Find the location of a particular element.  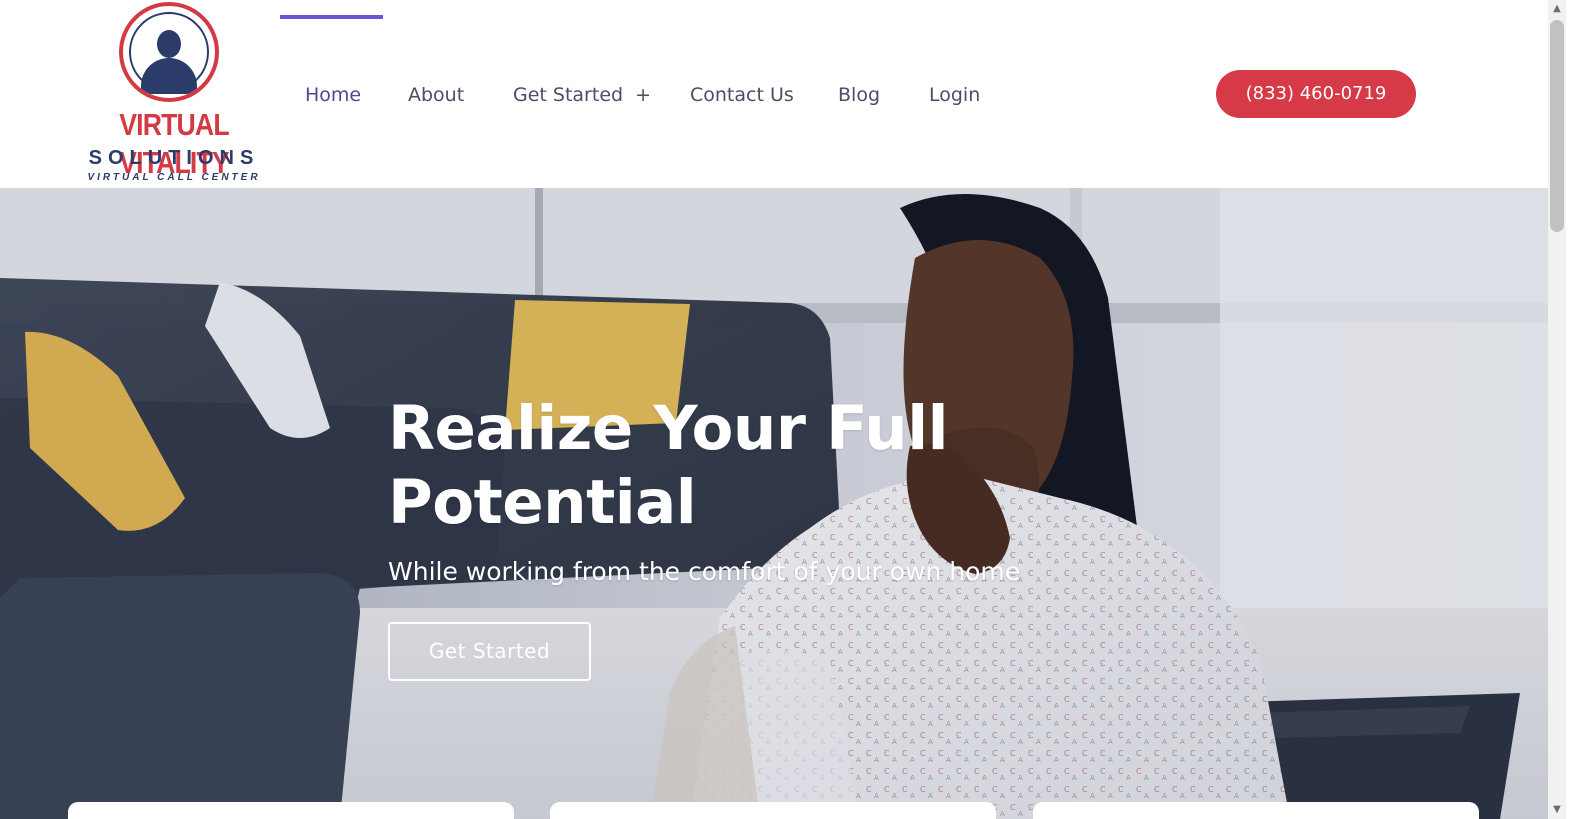

logo-wordmark-secondary: SOLUTIONS is located at coordinates (174, 158).